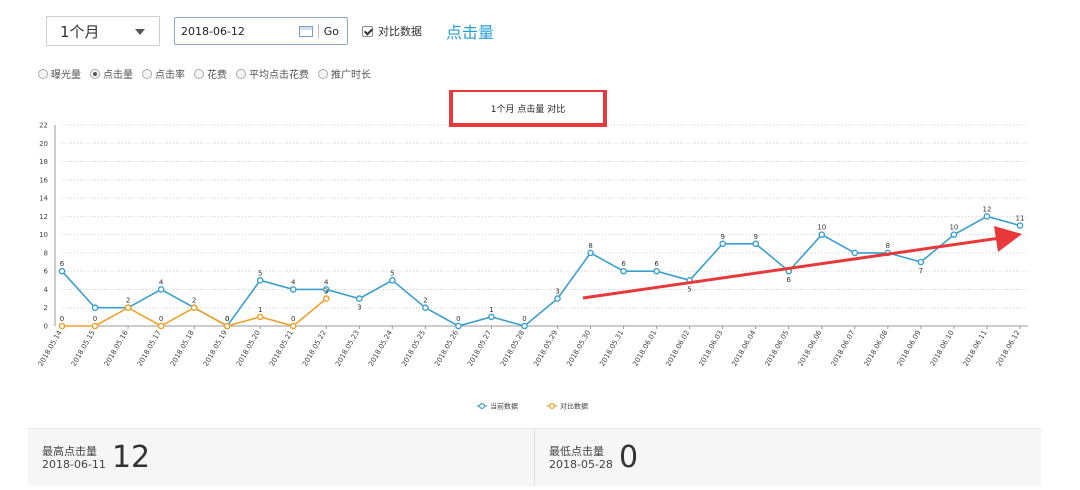 Image resolution: width=1080 pixels, height=490 pixels. Describe the element at coordinates (80, 31) in the screenshot. I see `period-select-value: 1个月` at that location.